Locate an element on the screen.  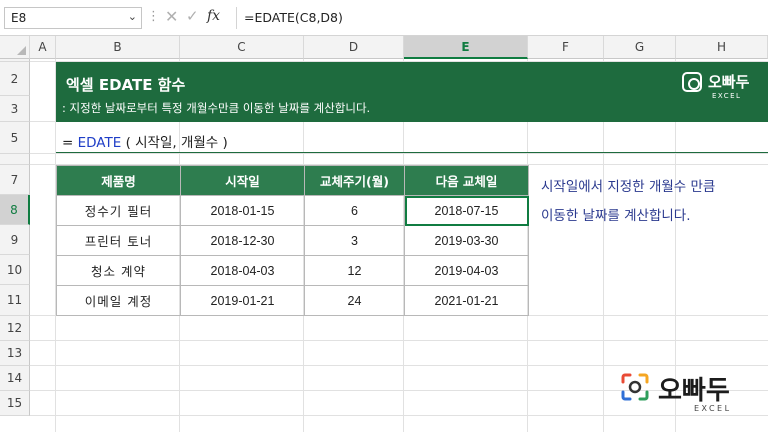
header-start-date: 시작일 is located at coordinates (242, 180).